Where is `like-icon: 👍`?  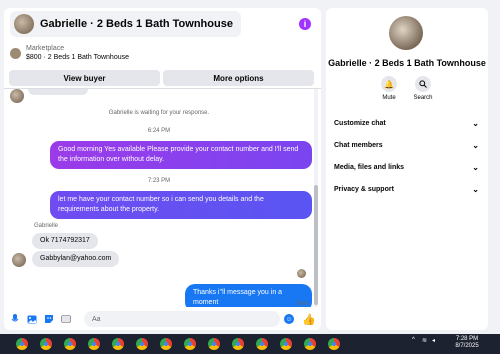 like-icon: 👍 is located at coordinates (309, 319).